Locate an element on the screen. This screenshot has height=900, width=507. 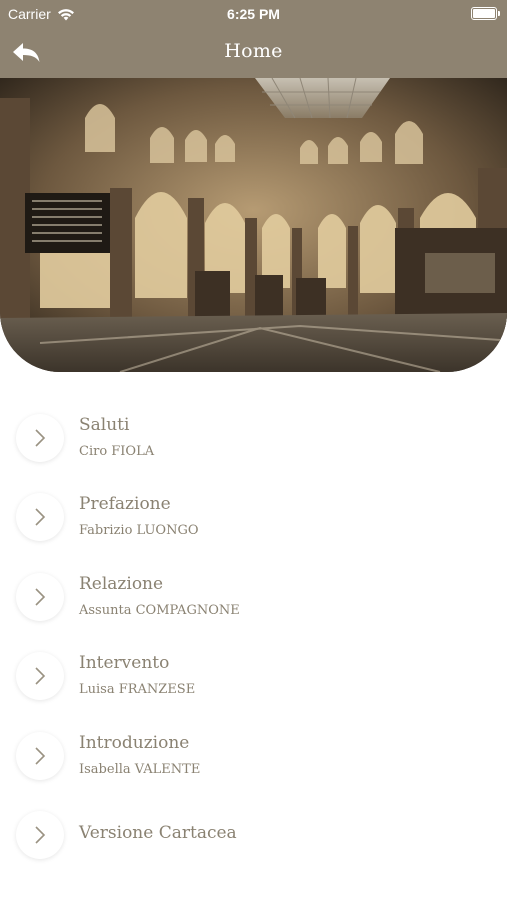
menu-item-introduzione: Introduzione Isabella VALENTE is located at coordinates (253, 754).